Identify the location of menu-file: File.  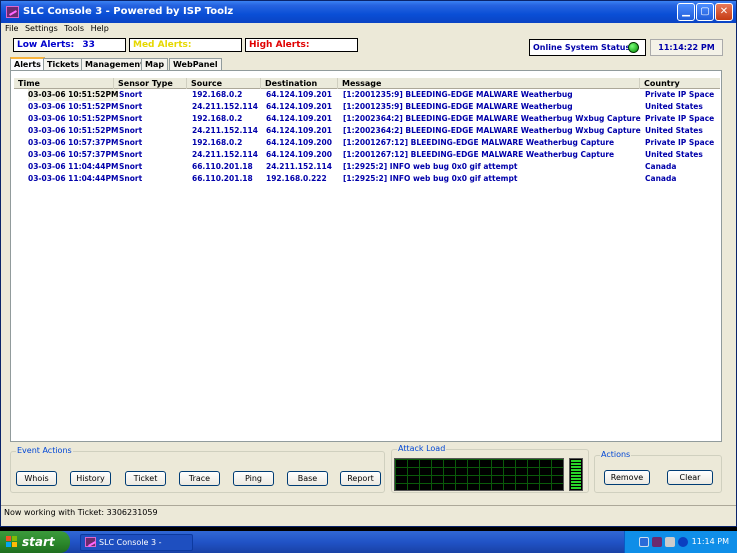
(11, 29).